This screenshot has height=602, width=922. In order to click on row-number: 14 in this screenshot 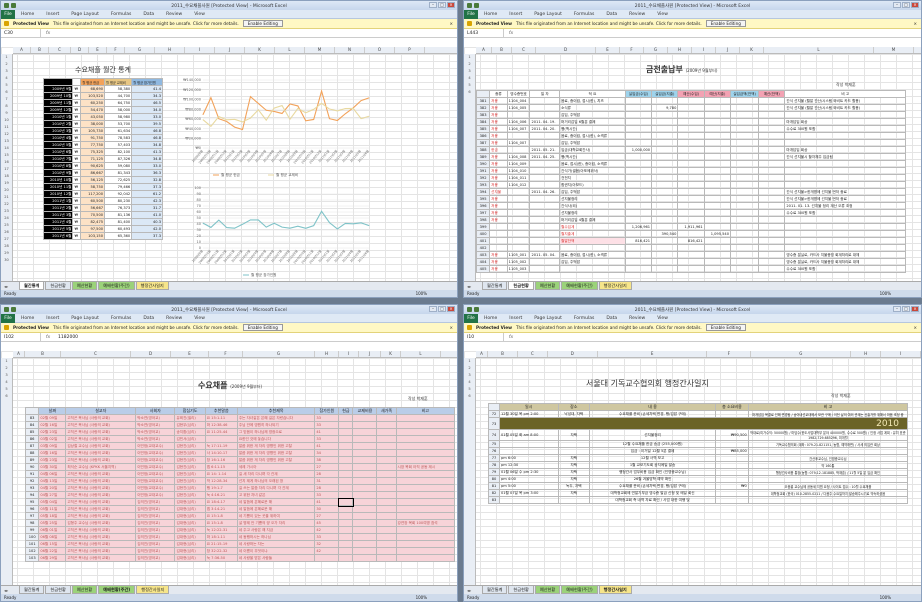, I will do `click(6, 148)`.